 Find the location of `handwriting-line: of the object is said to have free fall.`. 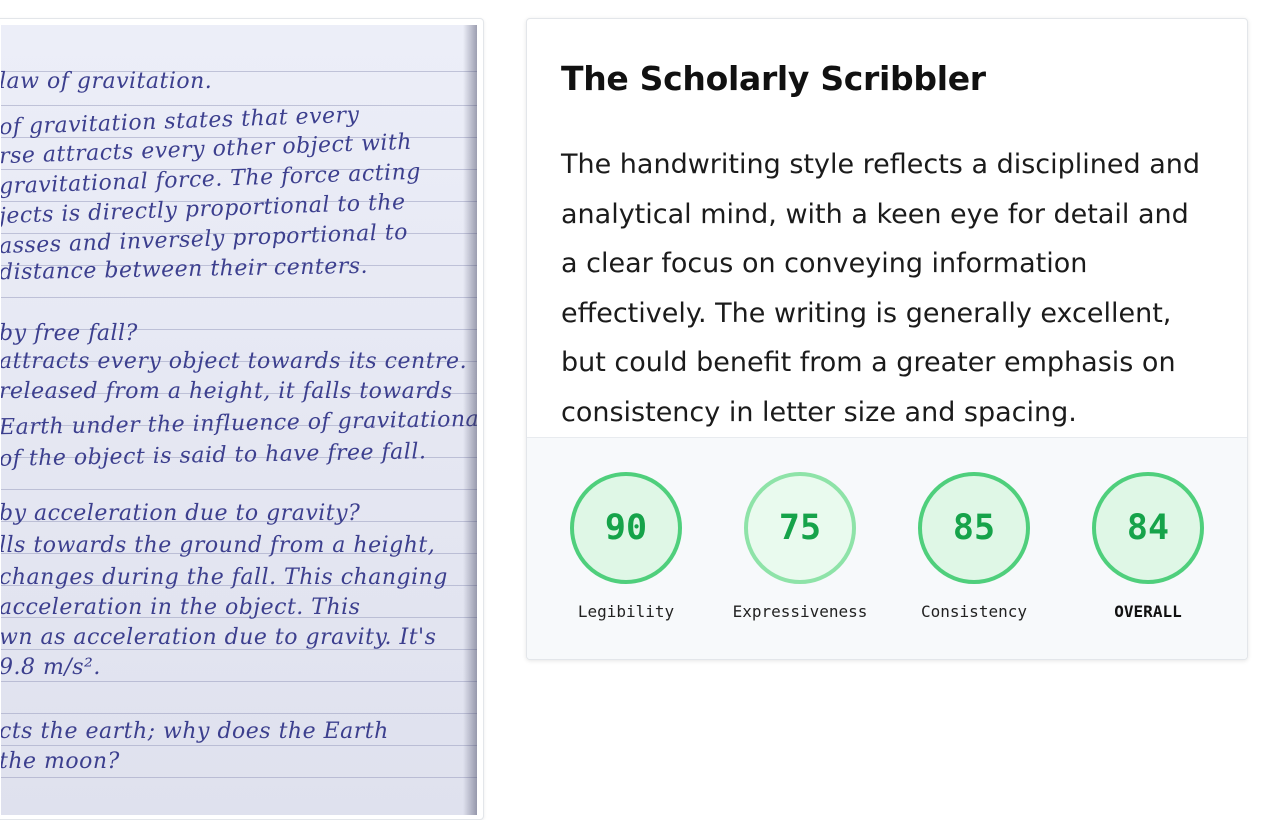

handwriting-line: of the object is said to have free fall. is located at coordinates (214, 455).